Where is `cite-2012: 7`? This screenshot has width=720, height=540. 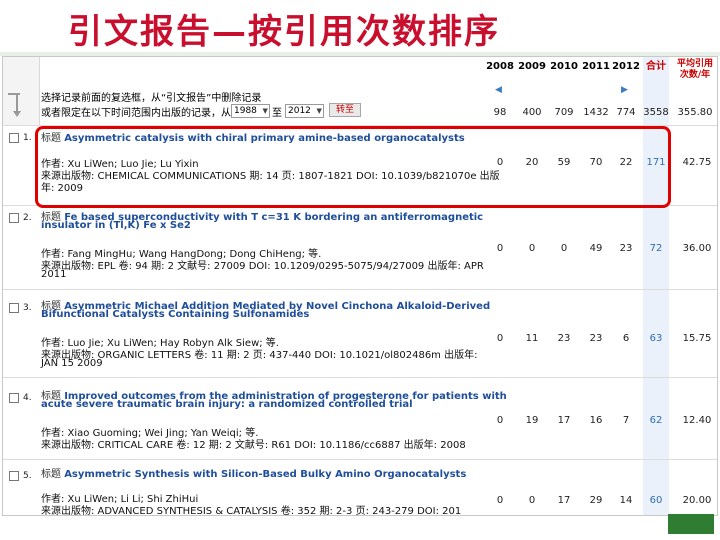 cite-2012: 7 is located at coordinates (626, 420).